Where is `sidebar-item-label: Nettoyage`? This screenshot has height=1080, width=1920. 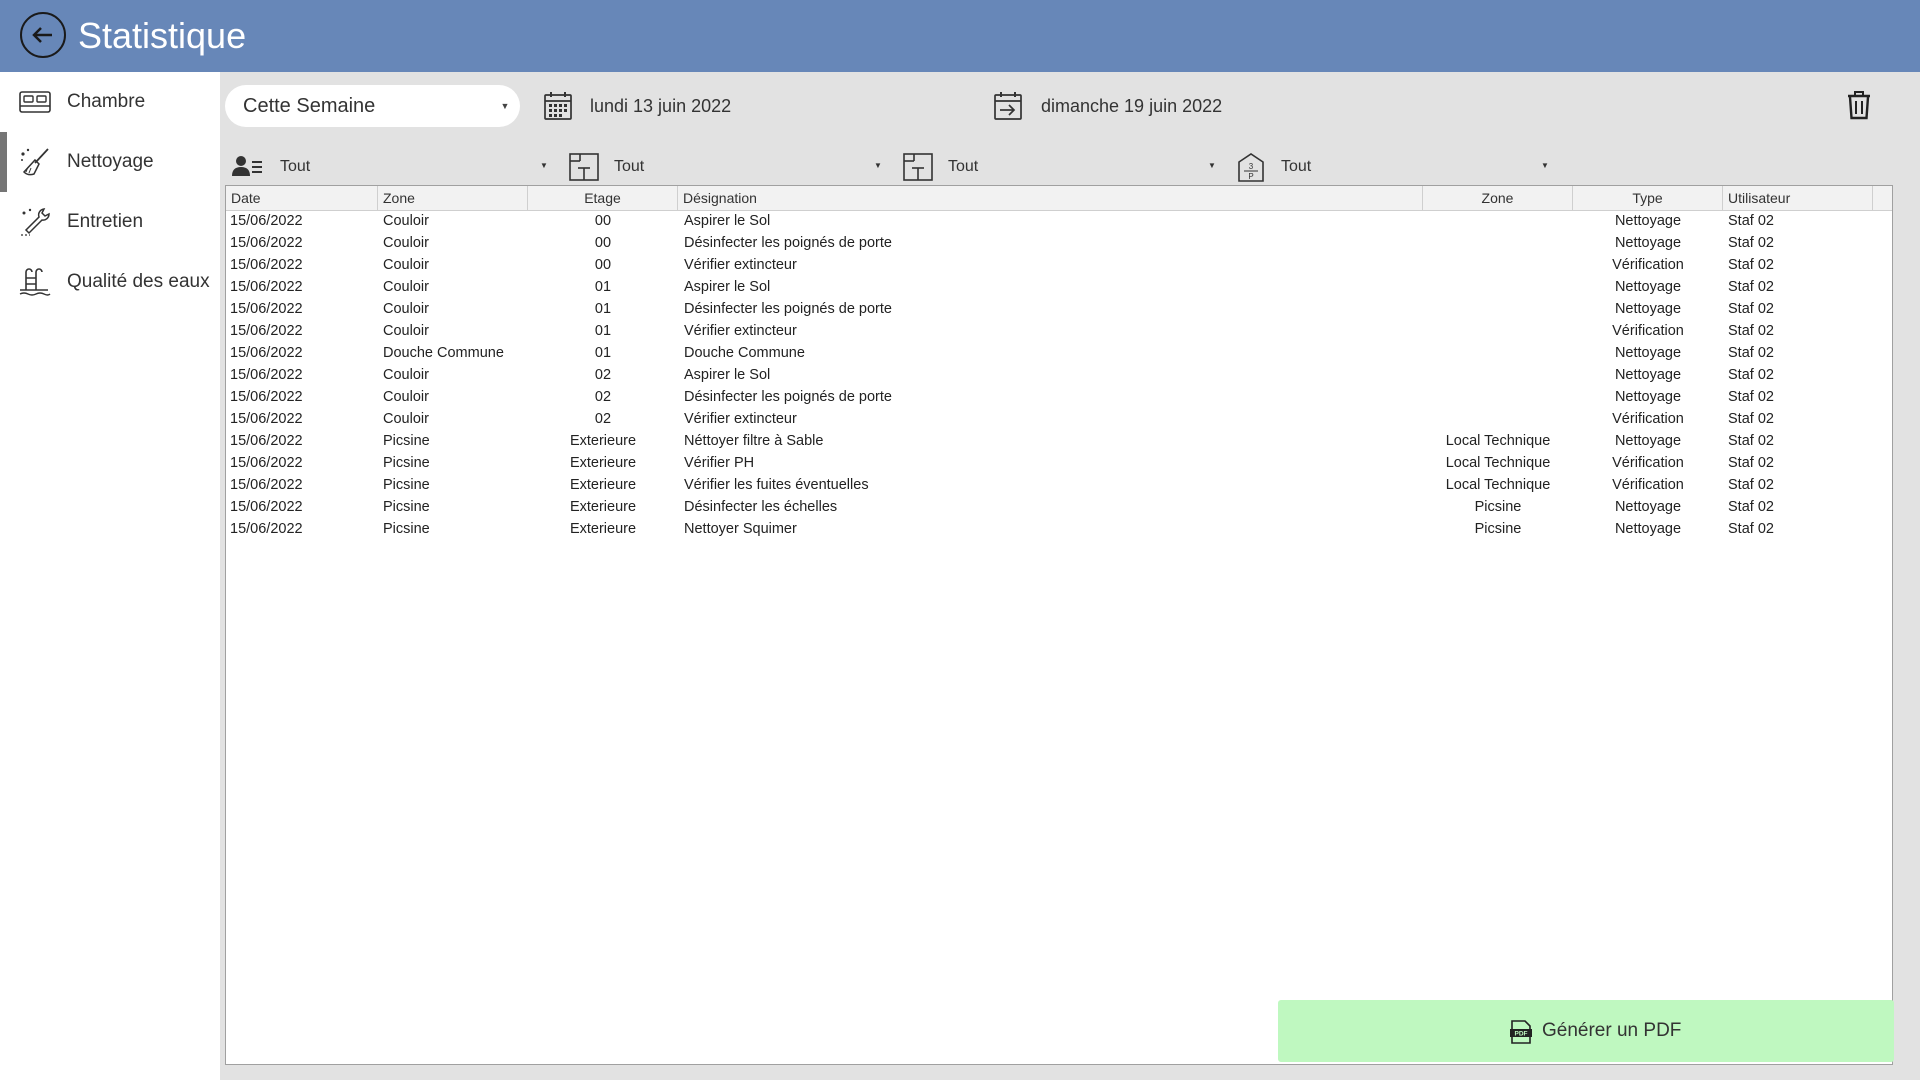
sidebar-item-label: Nettoyage is located at coordinates (110, 161).